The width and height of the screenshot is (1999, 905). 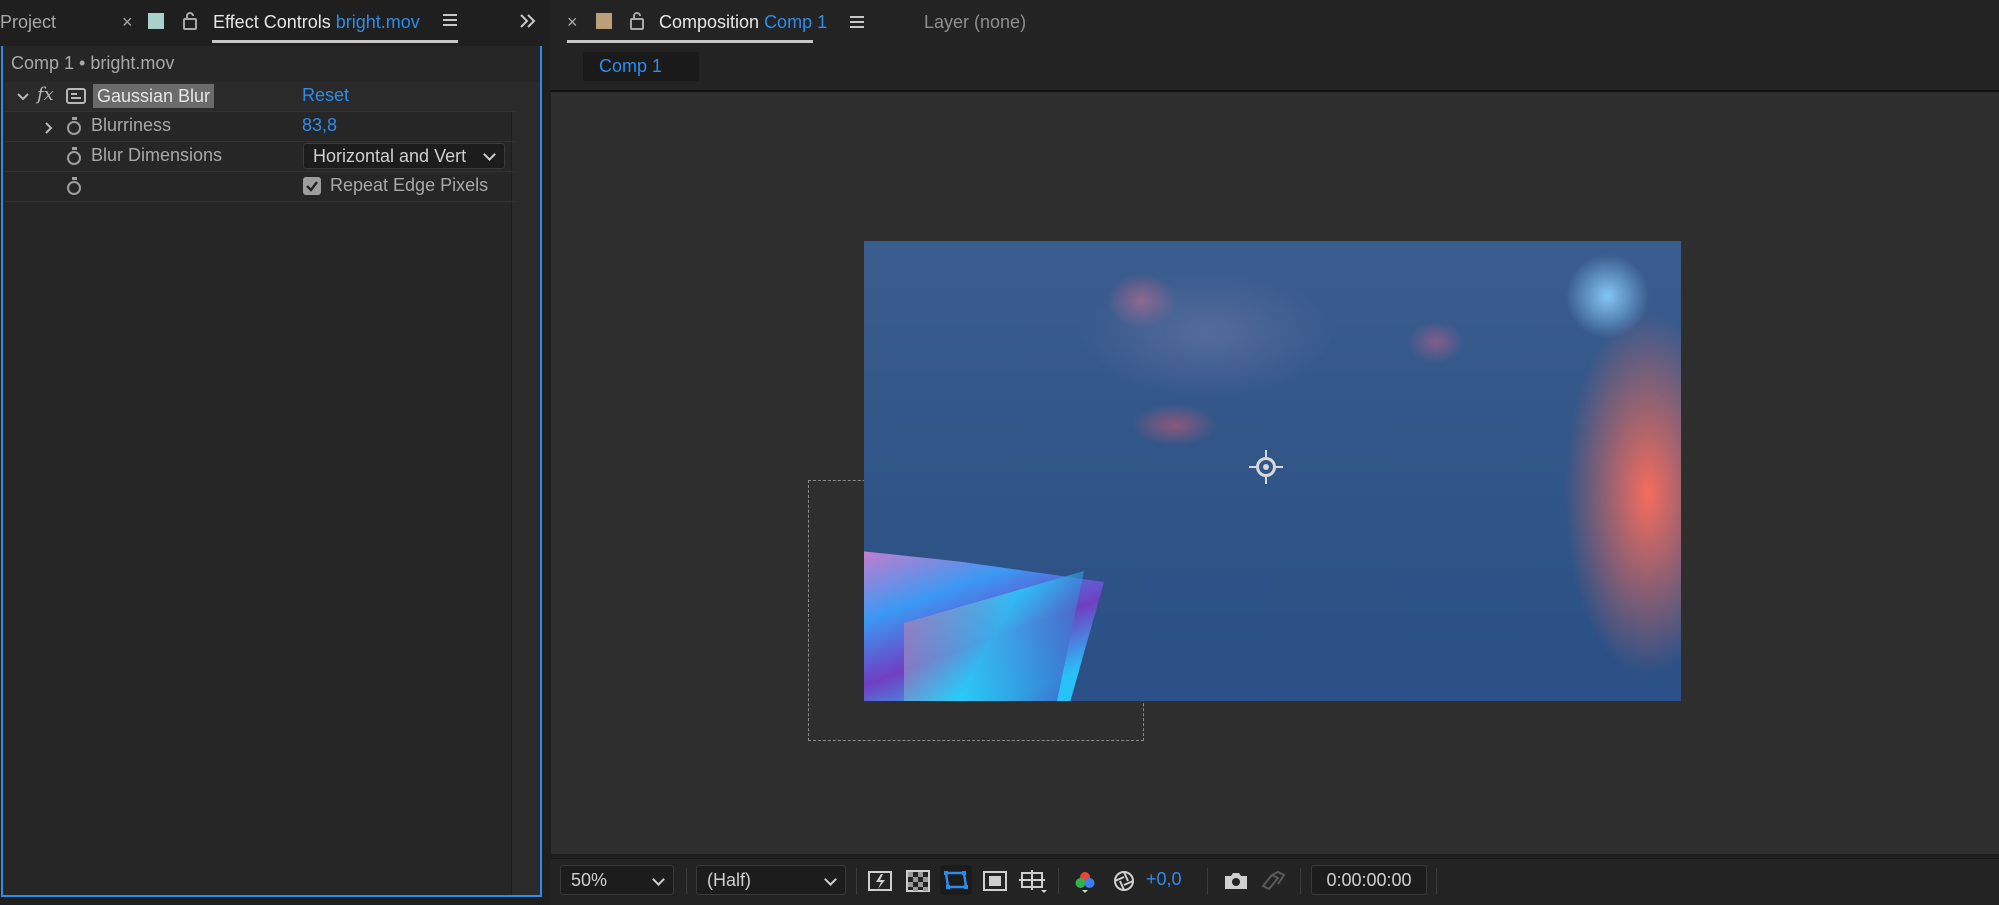 What do you see at coordinates (631, 66) in the screenshot?
I see `comp-subtab-label: Comp 1` at bounding box center [631, 66].